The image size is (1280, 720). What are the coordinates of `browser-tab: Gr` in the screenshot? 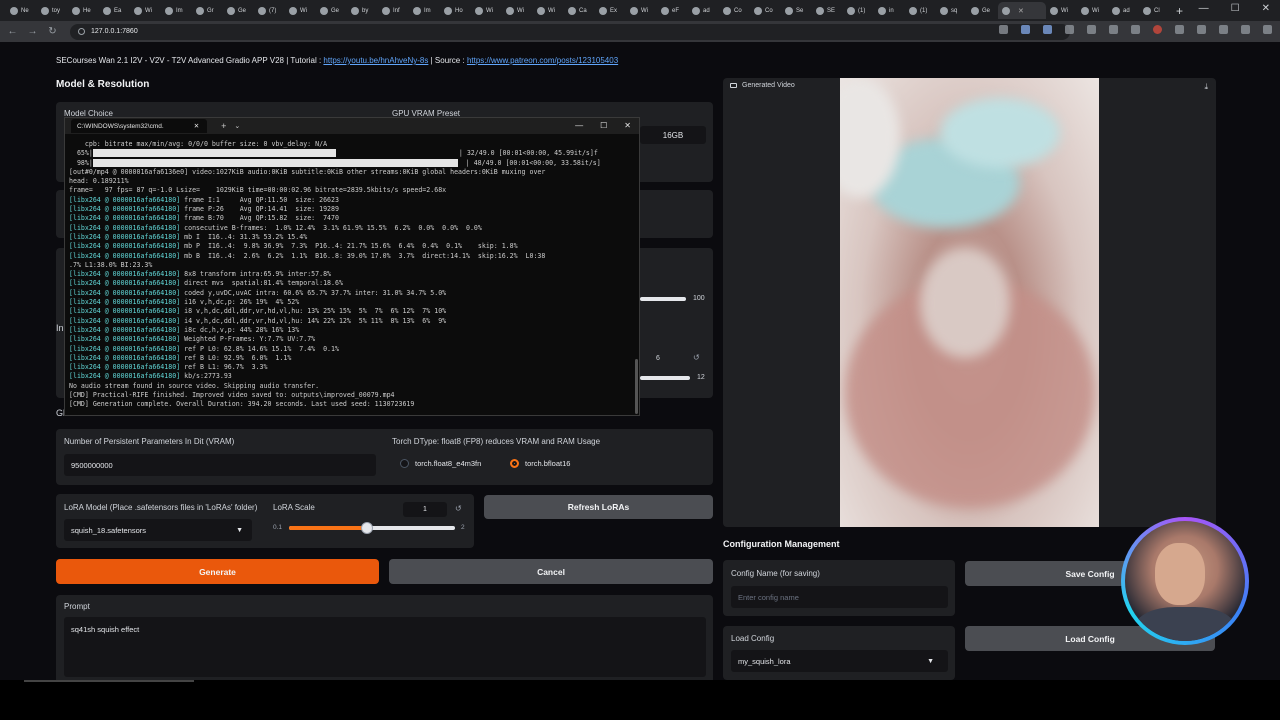 It's located at (207, 10).